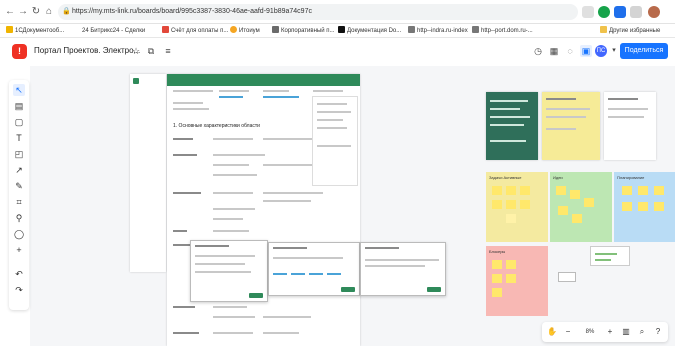 Image resolution: width=675 pixels, height=346 pixels. I want to click on pen-icon: ✎, so click(19, 186).